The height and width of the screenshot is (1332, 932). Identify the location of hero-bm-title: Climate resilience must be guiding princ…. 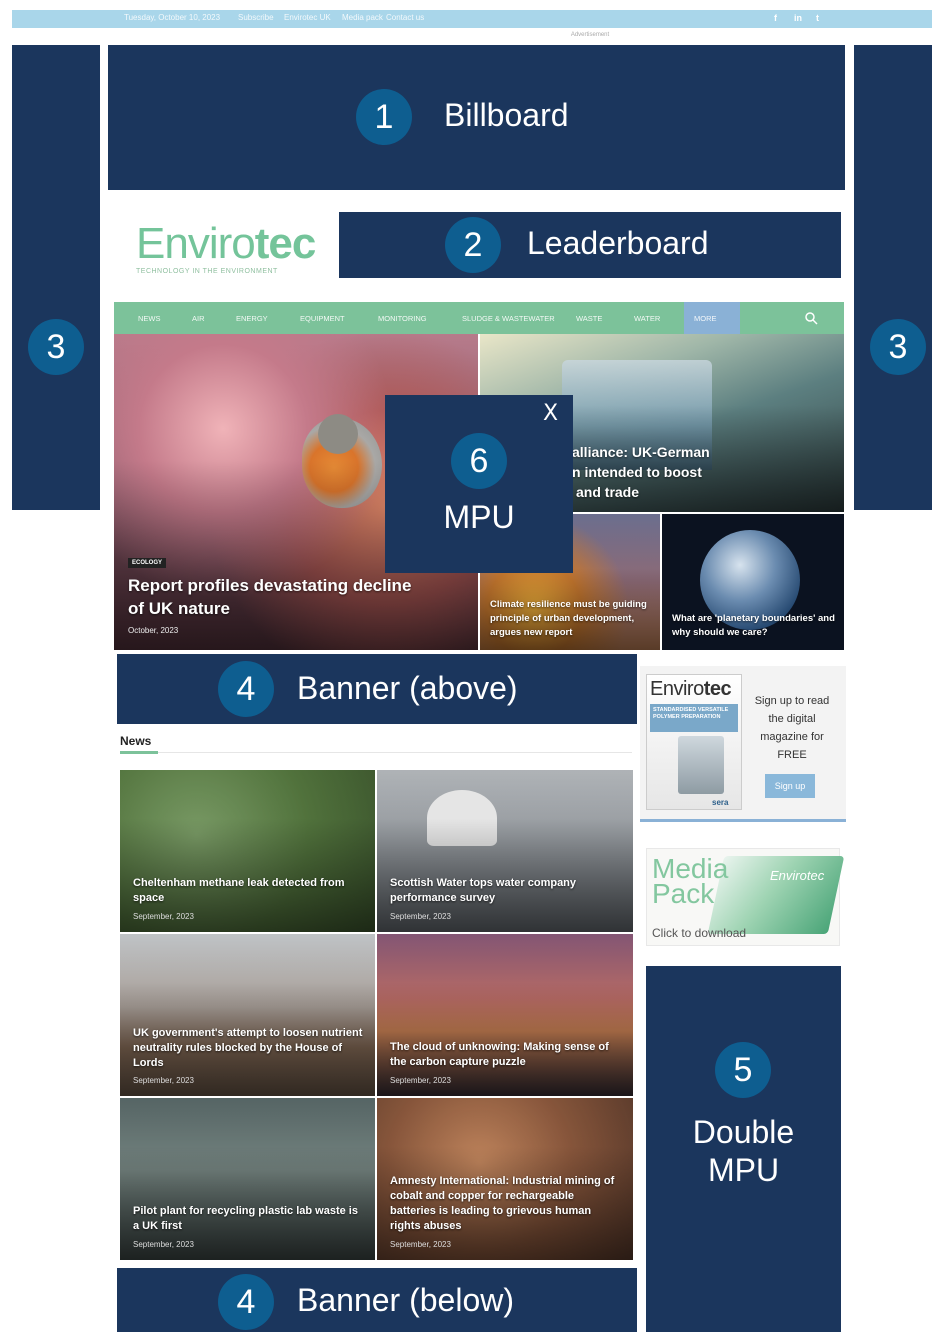
(573, 619).